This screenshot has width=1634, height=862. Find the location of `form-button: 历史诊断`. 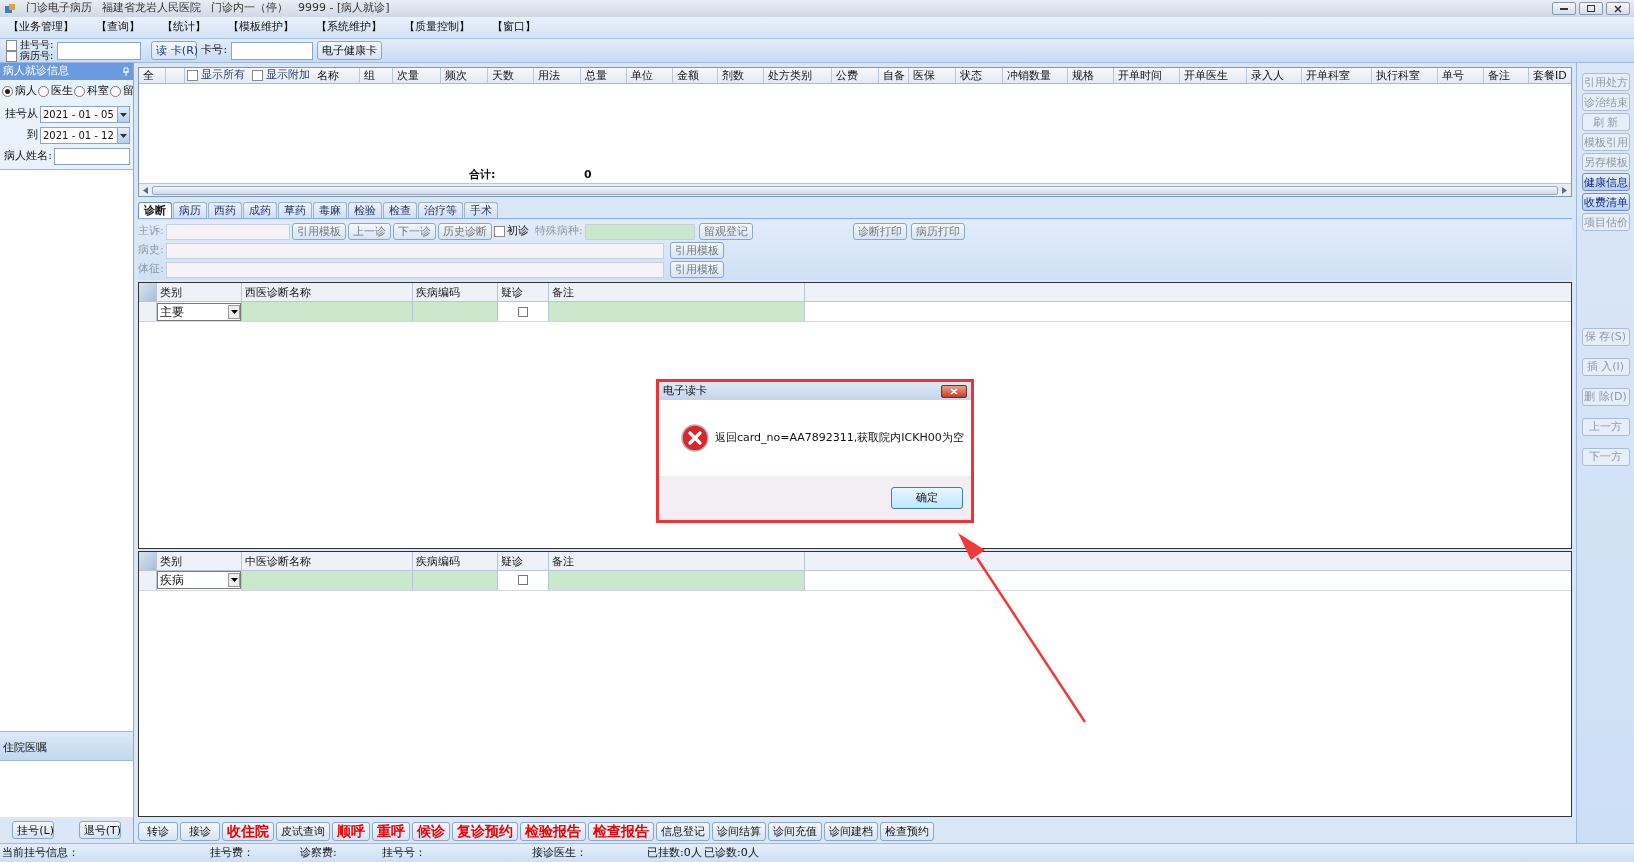

form-button: 历史诊断 is located at coordinates (465, 231).